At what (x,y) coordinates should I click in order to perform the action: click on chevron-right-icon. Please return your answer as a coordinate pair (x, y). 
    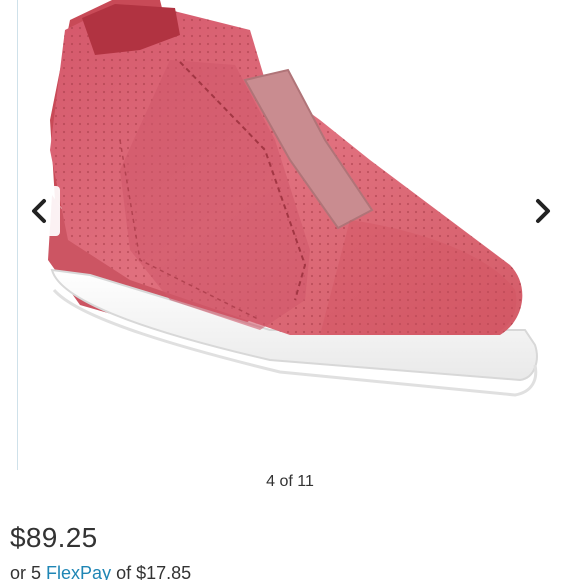
    Looking at the image, I should click on (543, 211).